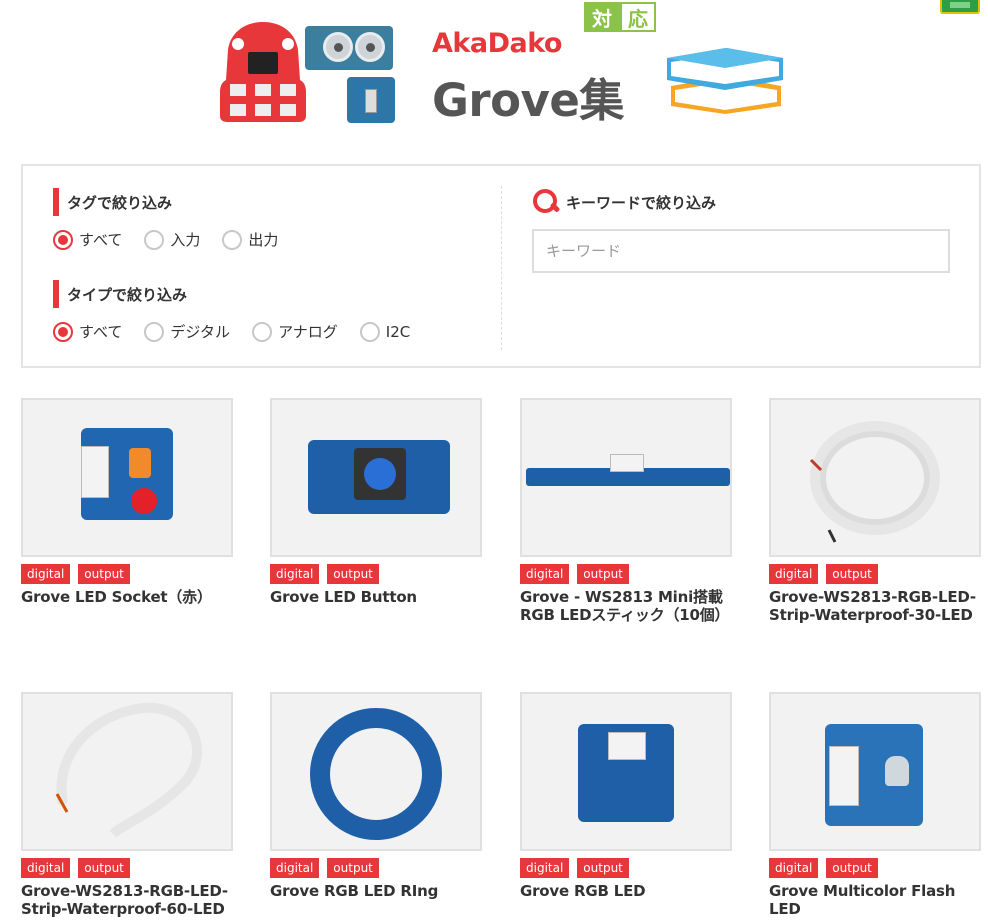 This screenshot has height=924, width=988. Describe the element at coordinates (741, 251) in the screenshot. I see `keyword-input` at that location.